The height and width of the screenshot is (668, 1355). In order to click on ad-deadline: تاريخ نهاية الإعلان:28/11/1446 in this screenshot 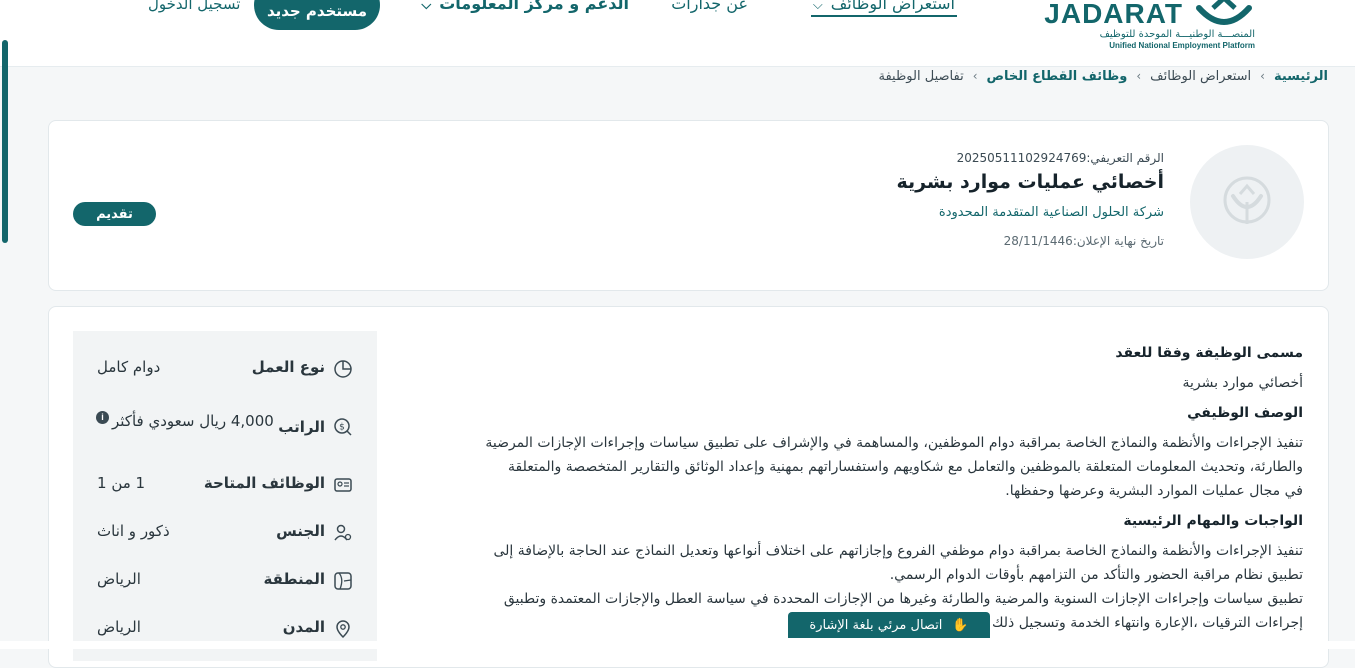, I will do `click(1083, 241)`.